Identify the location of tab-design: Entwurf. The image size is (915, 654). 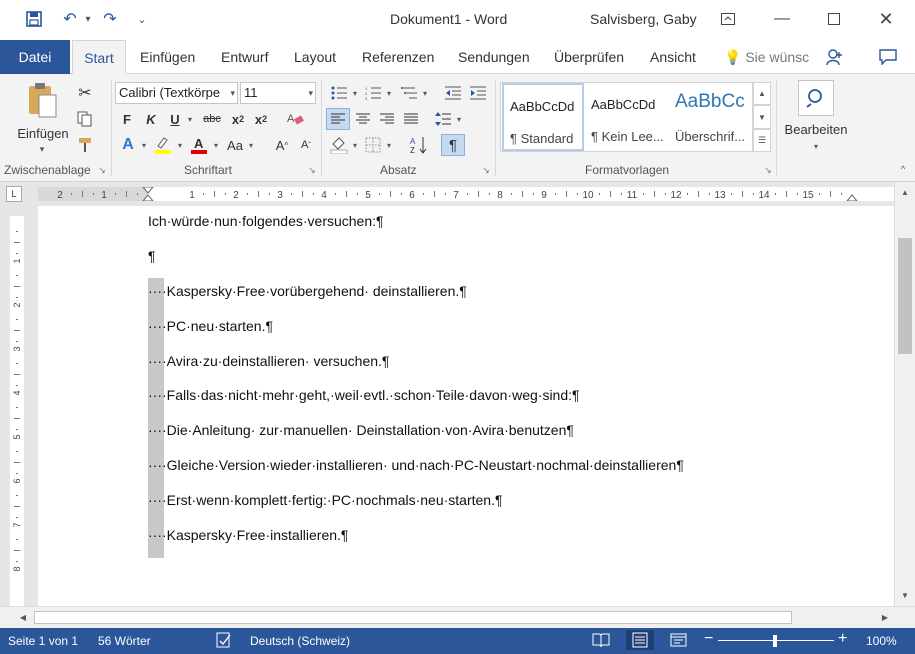
(244, 57).